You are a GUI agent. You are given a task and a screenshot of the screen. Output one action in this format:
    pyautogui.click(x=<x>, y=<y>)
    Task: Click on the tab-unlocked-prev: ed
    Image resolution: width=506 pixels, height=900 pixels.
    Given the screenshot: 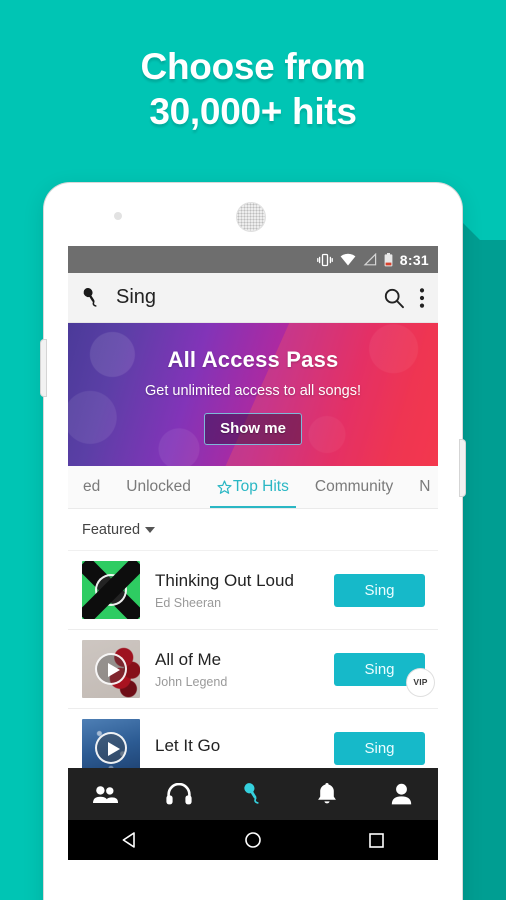 What is the action you would take?
    pyautogui.click(x=91, y=487)
    